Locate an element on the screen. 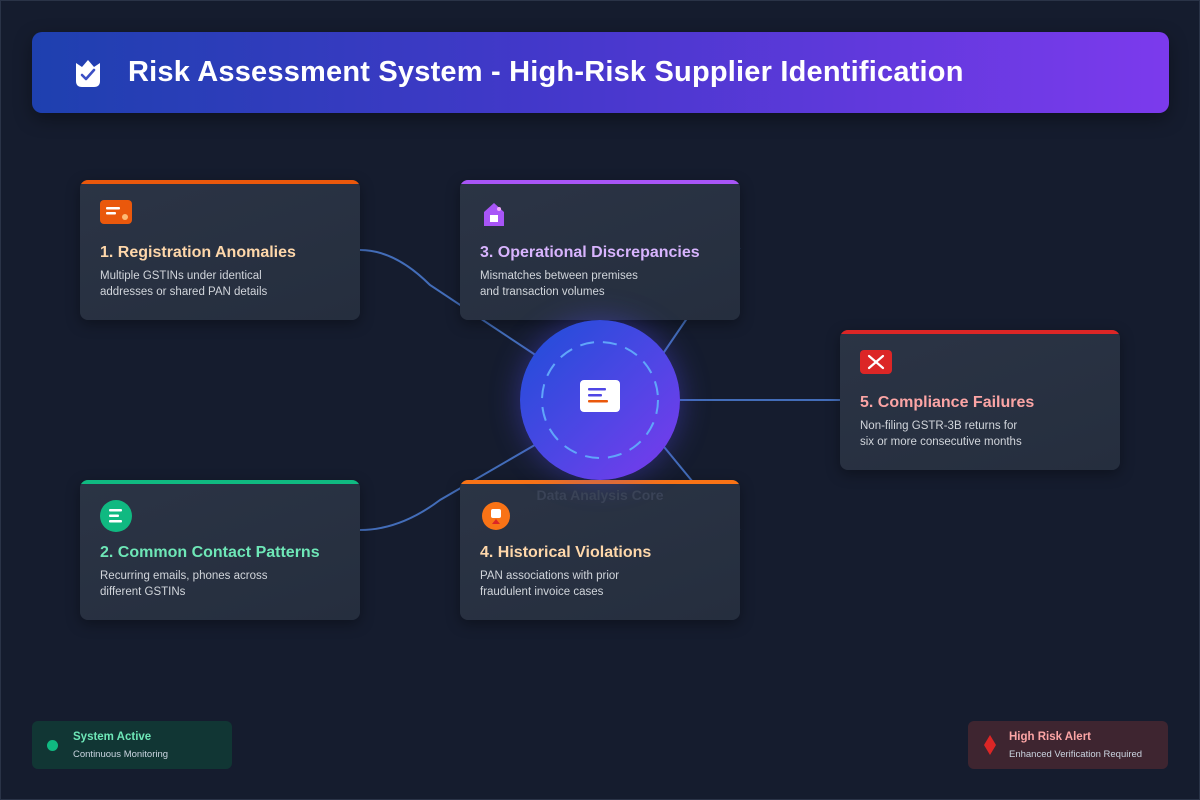  card-title: 1. Registration Anomalies is located at coordinates (198, 252).